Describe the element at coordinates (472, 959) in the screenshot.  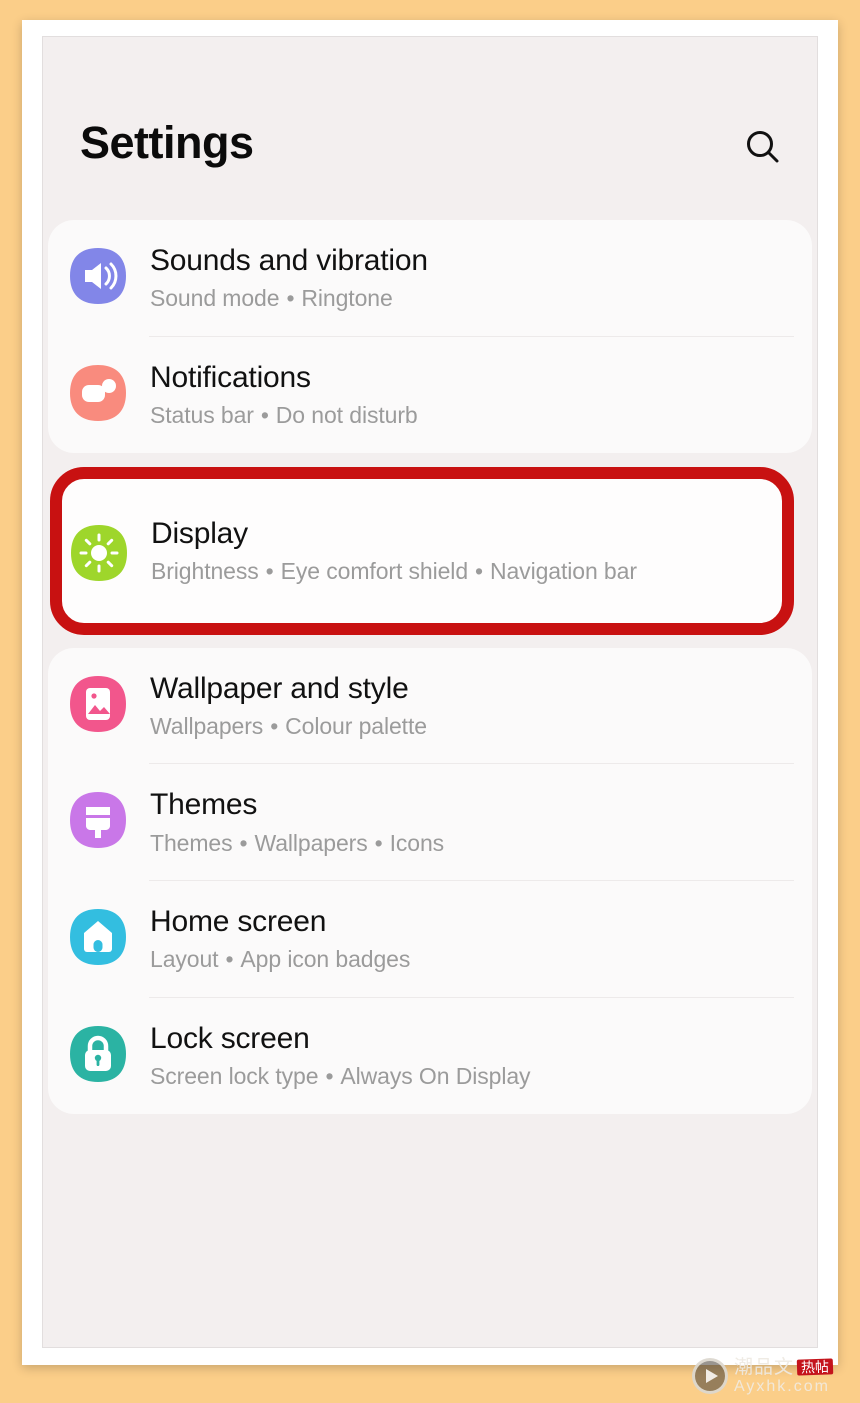
I see `settings-row-subtitle: Layout • App icon badges` at that location.